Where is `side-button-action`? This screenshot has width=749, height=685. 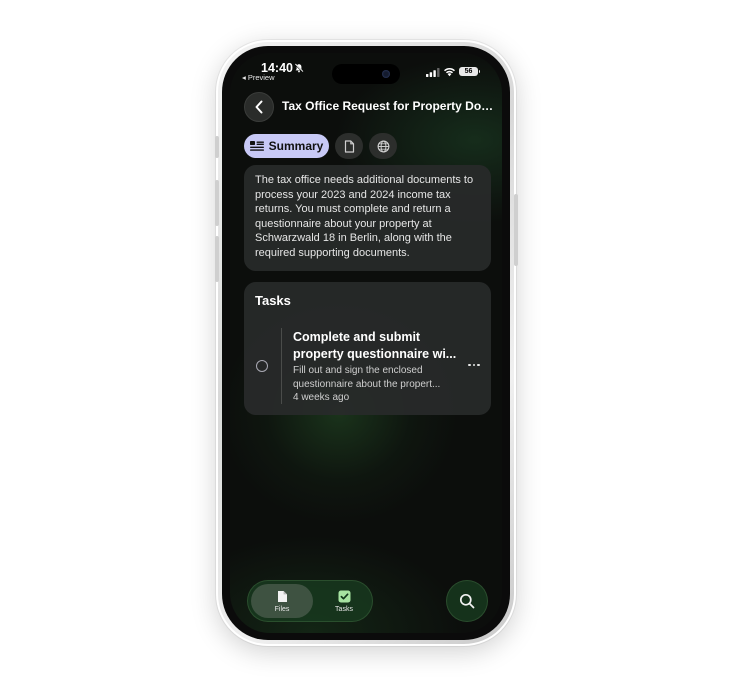
side-button-action is located at coordinates (217, 147).